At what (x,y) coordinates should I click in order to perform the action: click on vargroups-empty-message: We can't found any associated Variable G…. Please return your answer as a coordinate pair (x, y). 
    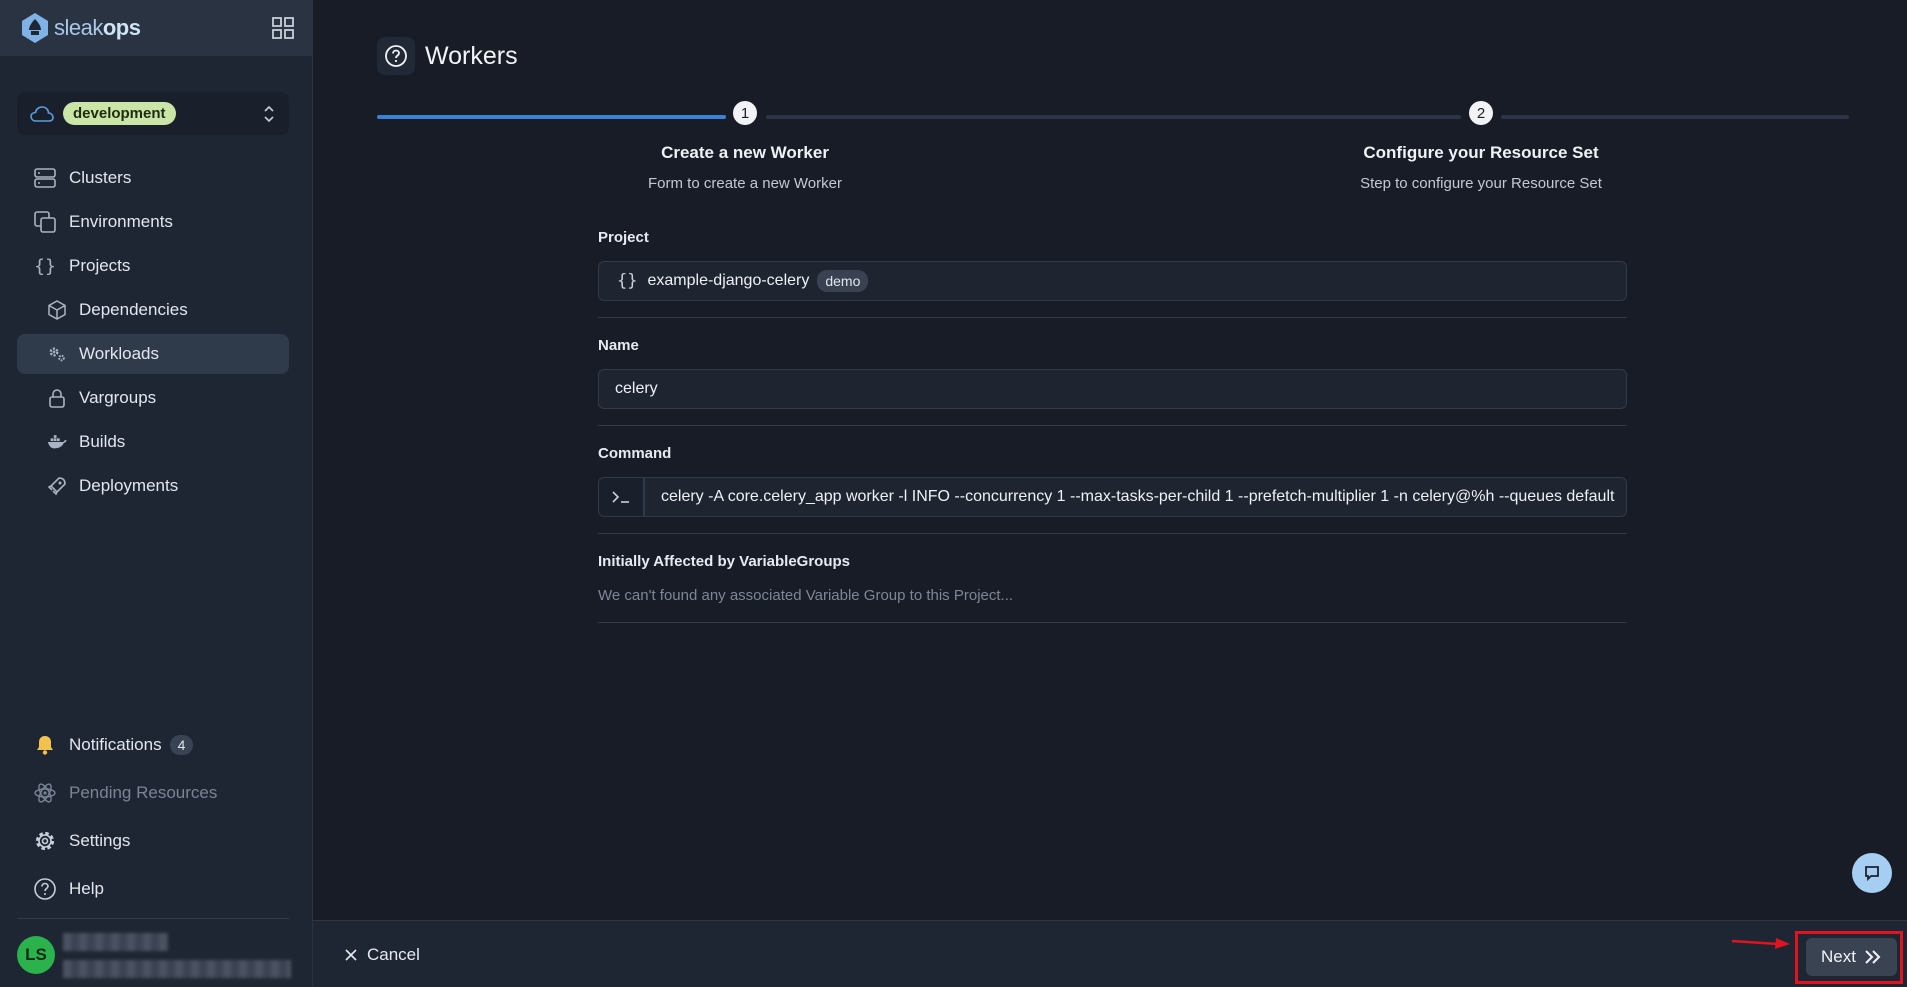
    Looking at the image, I should click on (806, 595).